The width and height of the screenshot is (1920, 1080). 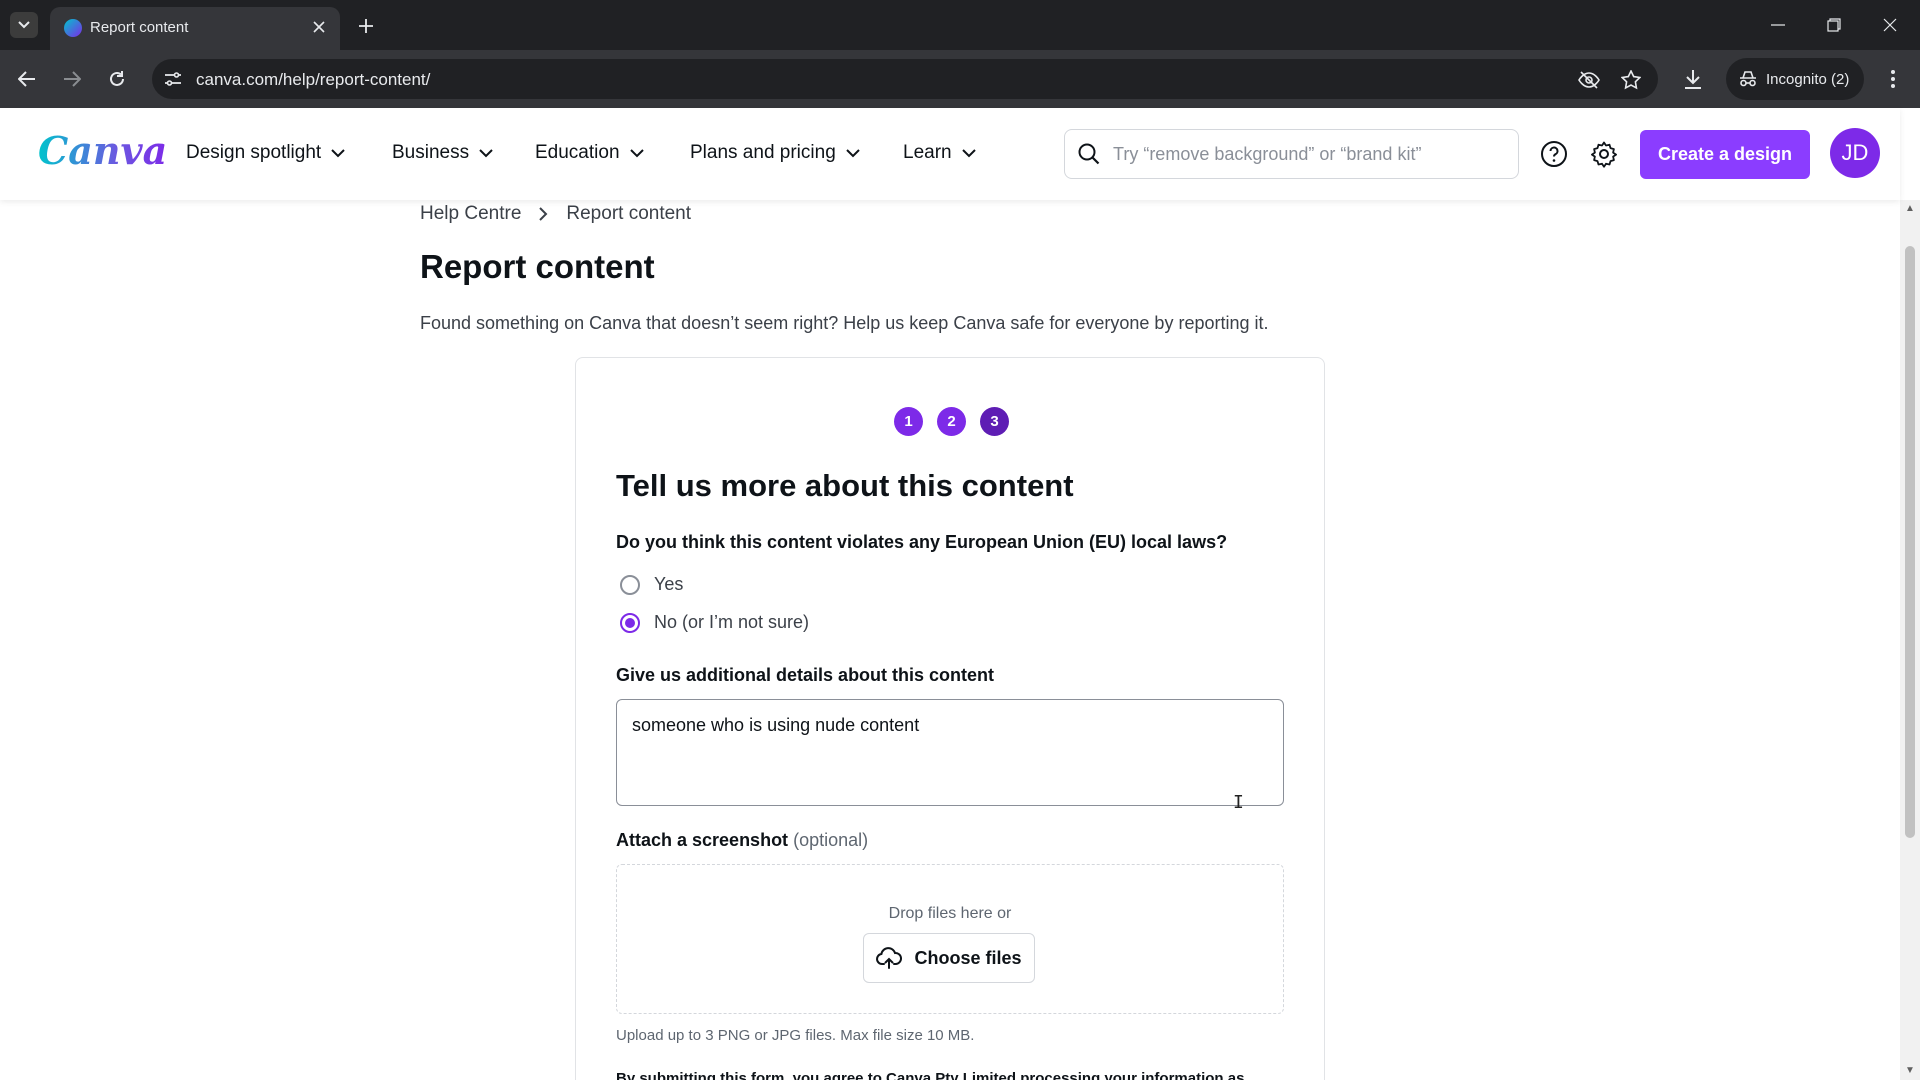 I want to click on arrow-left-icon, so click(x=26, y=79).